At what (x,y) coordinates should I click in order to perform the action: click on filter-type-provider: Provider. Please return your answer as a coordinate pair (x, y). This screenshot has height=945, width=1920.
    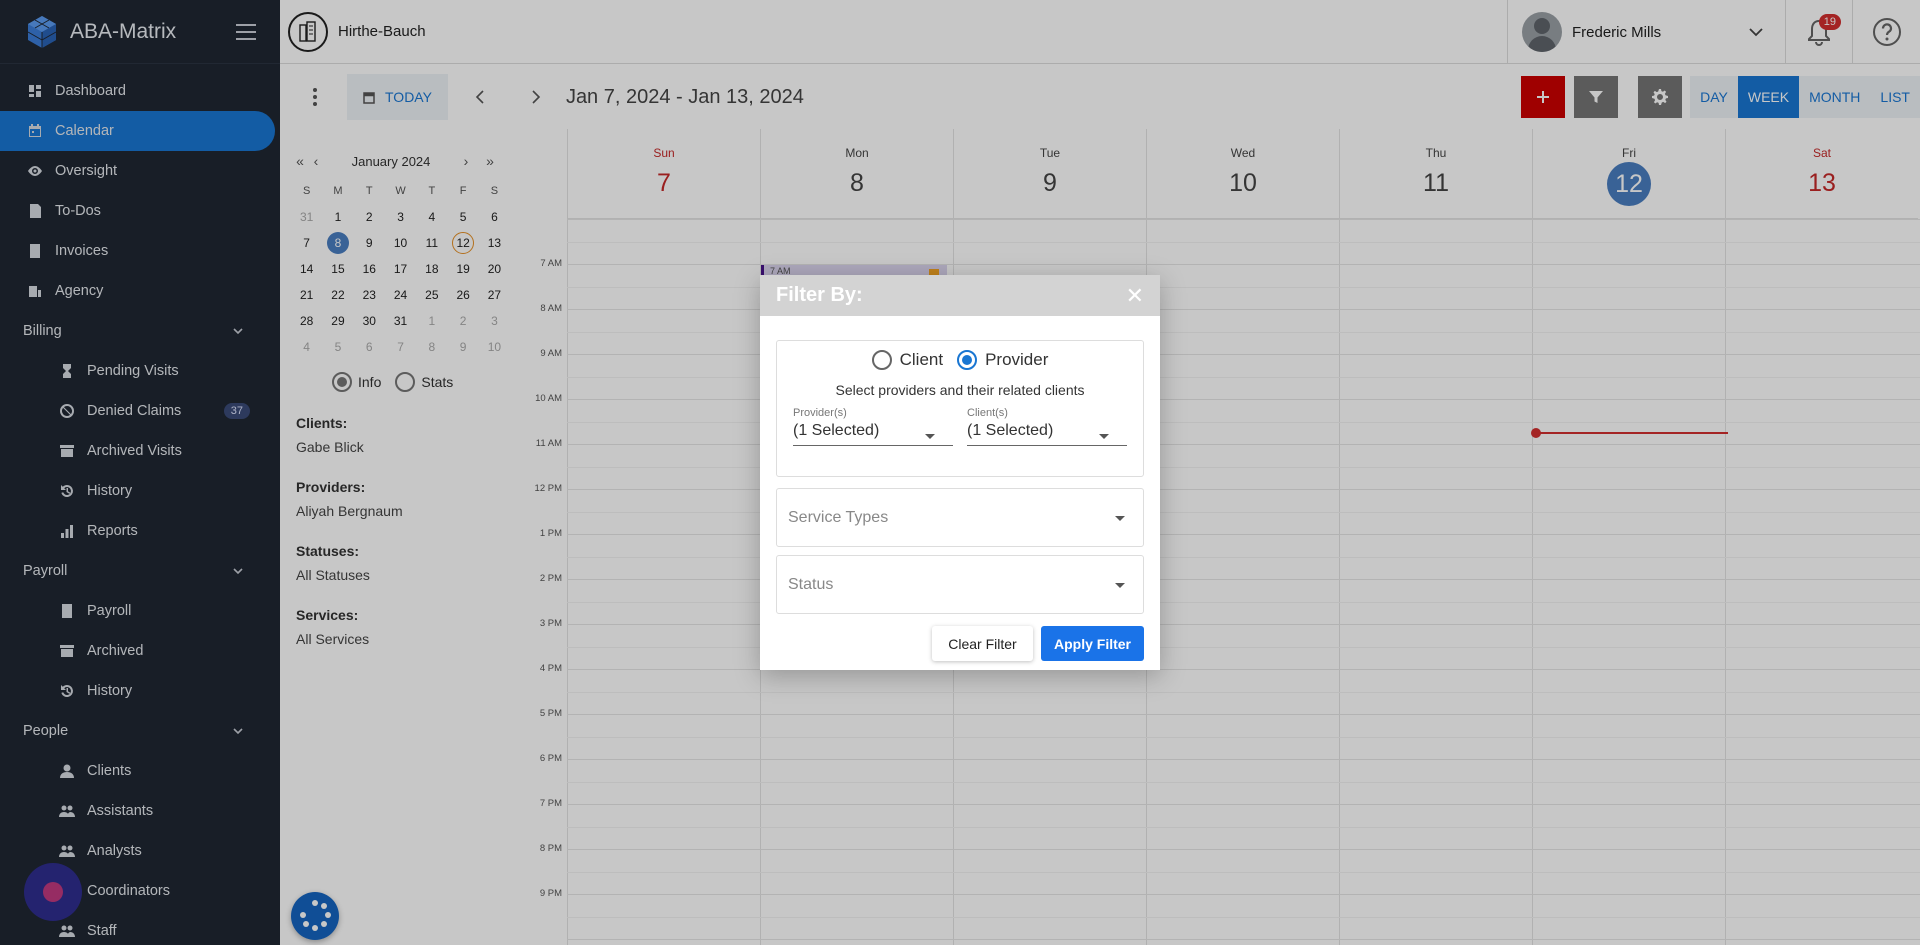
    Looking at the image, I should click on (1002, 360).